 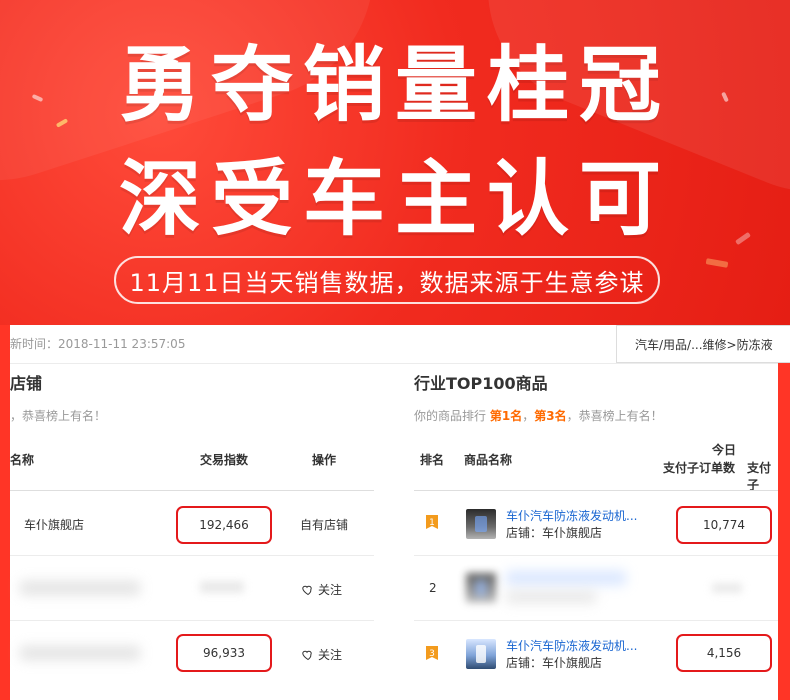 I want to click on trade-index-highlight: 96,933, so click(x=224, y=653).